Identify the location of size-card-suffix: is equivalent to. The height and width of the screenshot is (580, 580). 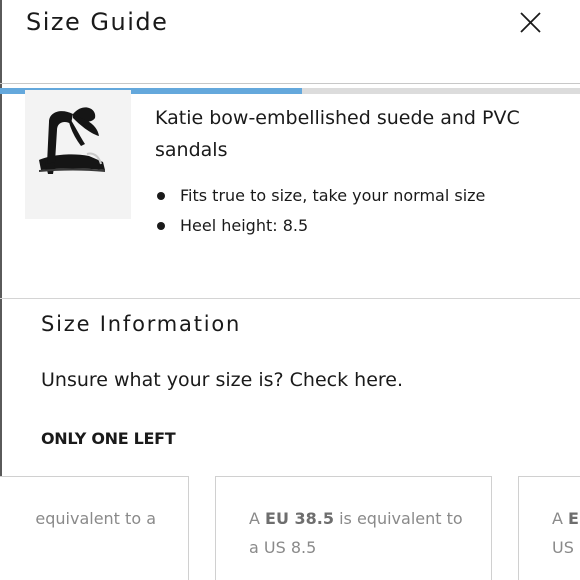
(398, 518).